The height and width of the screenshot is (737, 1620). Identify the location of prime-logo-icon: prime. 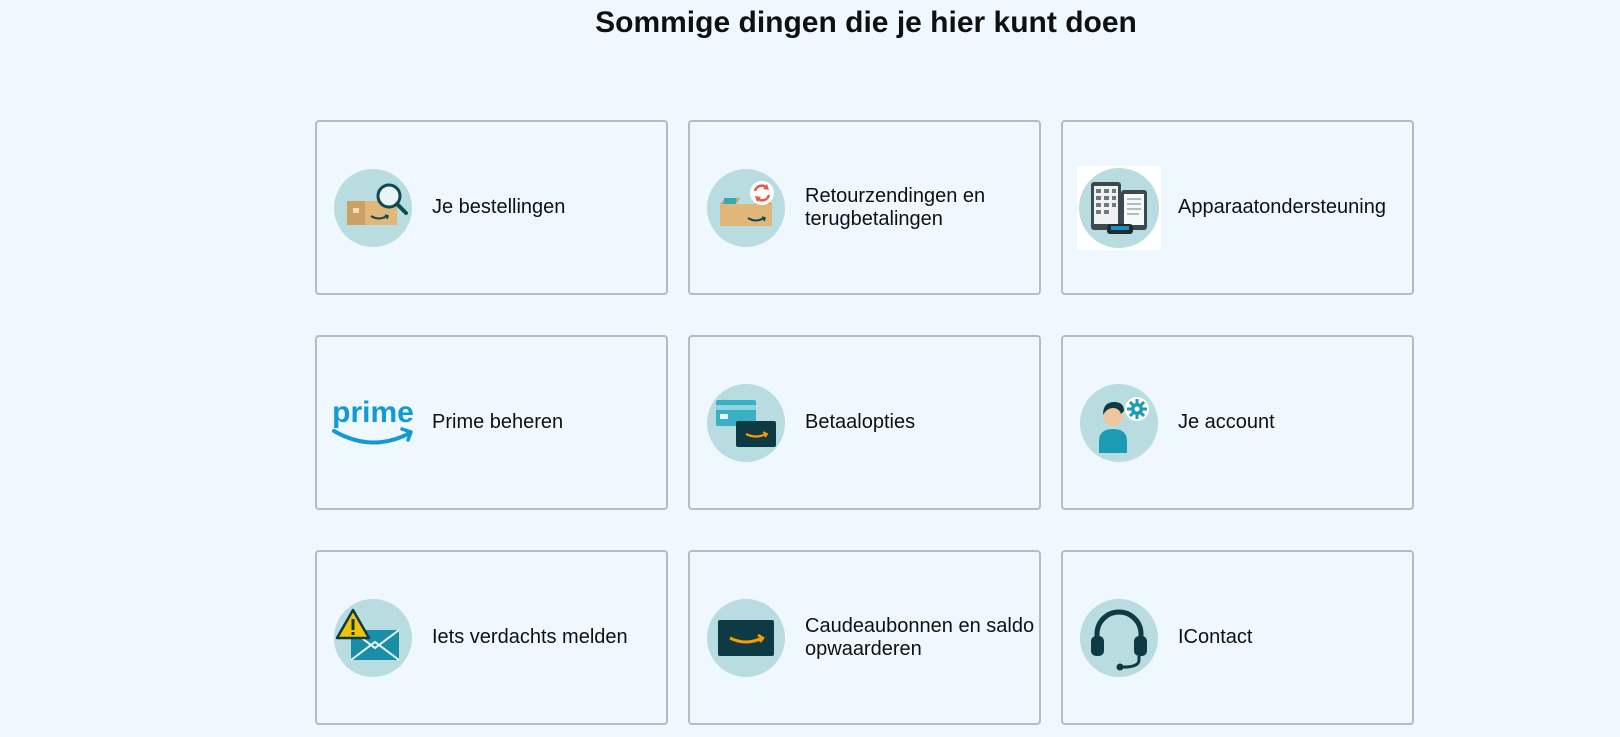
(373, 423).